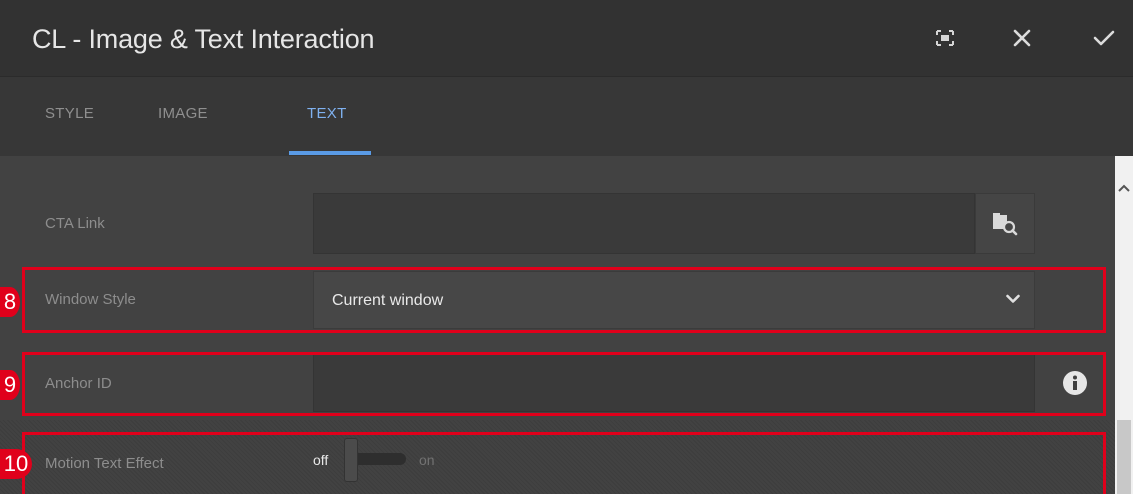 Image resolution: width=1133 pixels, height=494 pixels. What do you see at coordinates (564, 384) in the screenshot?
I see `annotation-box-anchor-id` at bounding box center [564, 384].